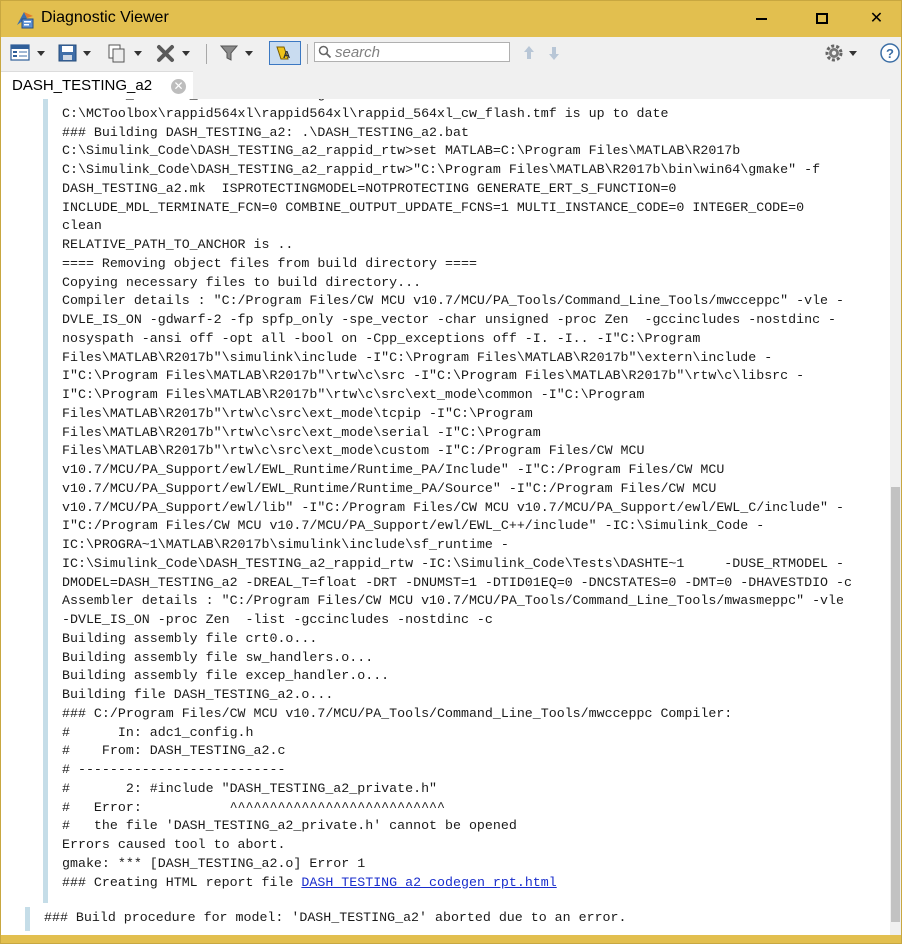 The image size is (902, 944). I want to click on close-button: ✕, so click(876, 19).